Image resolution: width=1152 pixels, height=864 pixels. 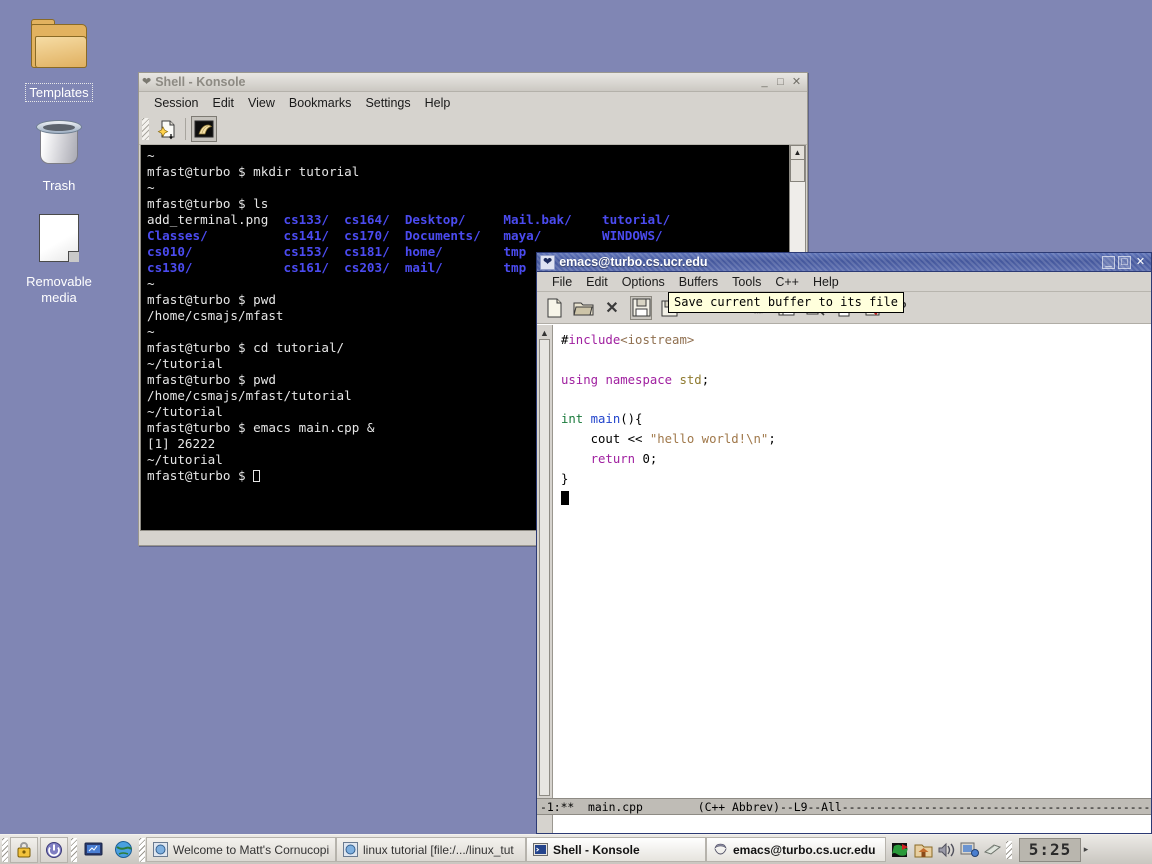 What do you see at coordinates (215, 251) in the screenshot?
I see `terminal-directory: cs010/` at bounding box center [215, 251].